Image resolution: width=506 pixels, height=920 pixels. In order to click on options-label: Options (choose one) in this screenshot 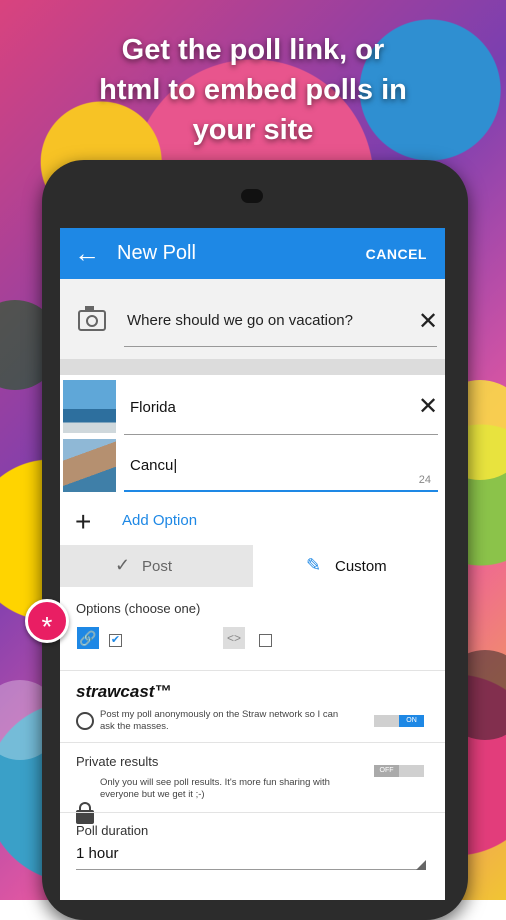, I will do `click(138, 608)`.